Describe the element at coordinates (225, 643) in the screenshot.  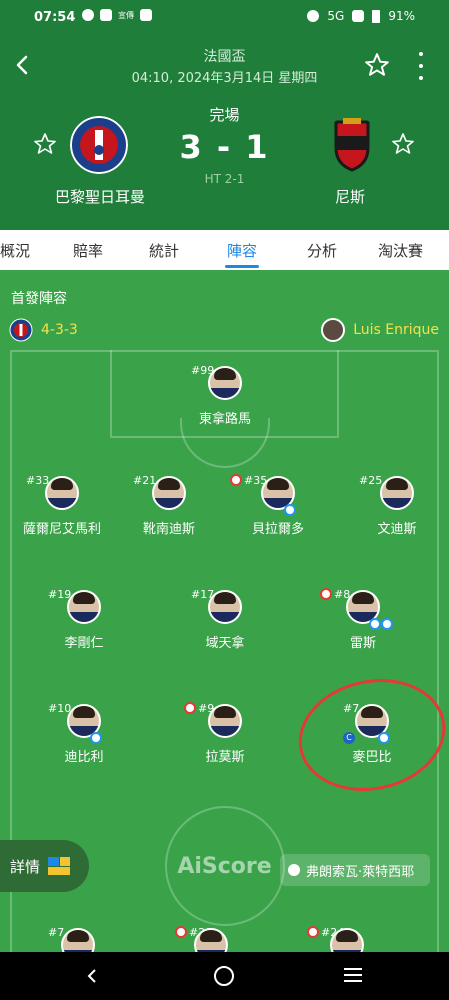
I see `player-name: 域天拿` at that location.